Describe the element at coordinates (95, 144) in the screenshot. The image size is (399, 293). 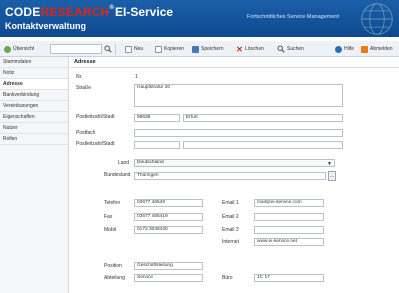
I see `postbox-plz-city-label: Postleitzahl/Stadt` at that location.